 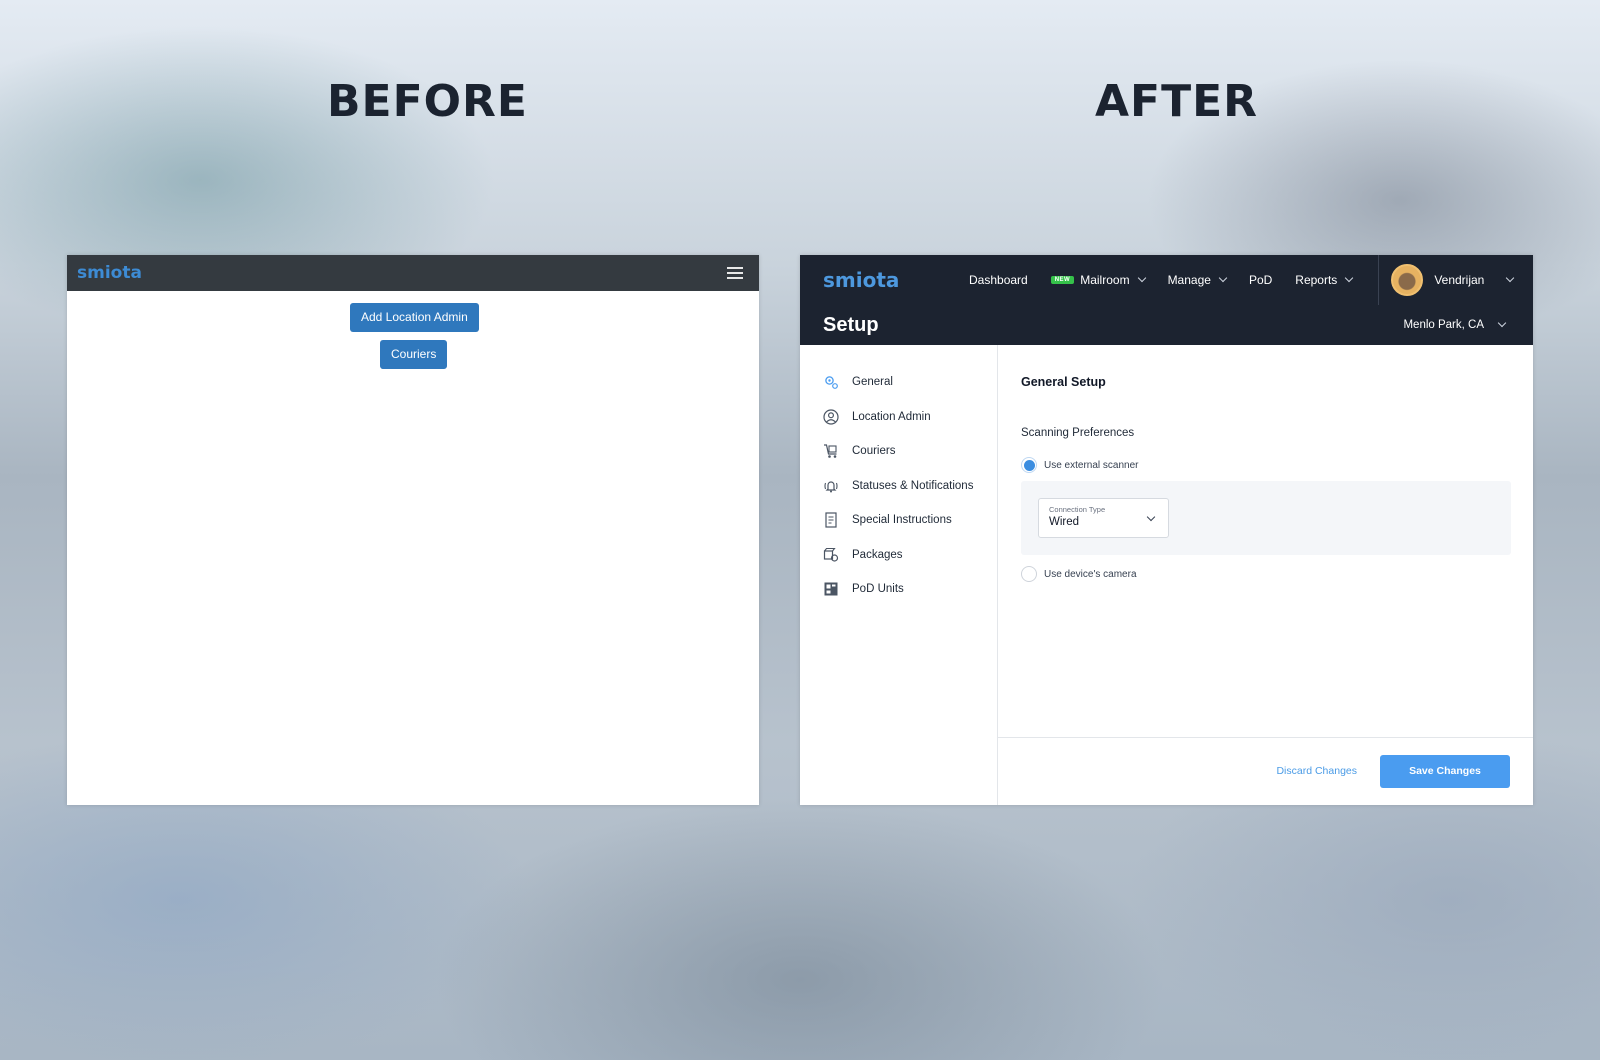 What do you see at coordinates (831, 589) in the screenshot?
I see `locker-icon` at bounding box center [831, 589].